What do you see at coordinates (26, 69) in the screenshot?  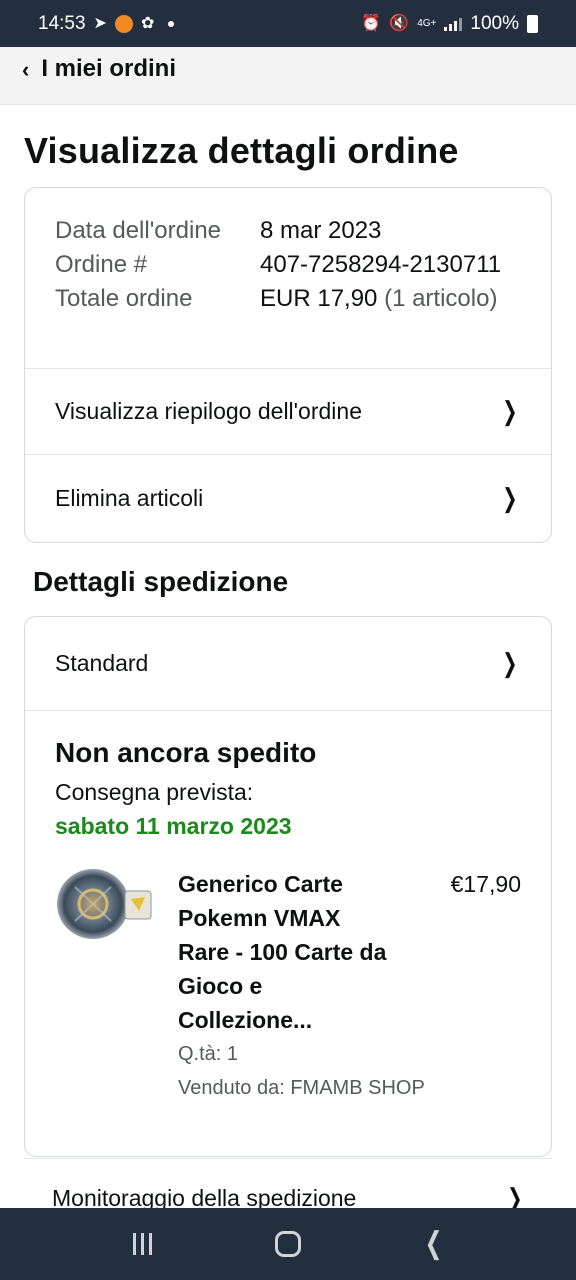 I see `chevron-left-icon: ‹` at bounding box center [26, 69].